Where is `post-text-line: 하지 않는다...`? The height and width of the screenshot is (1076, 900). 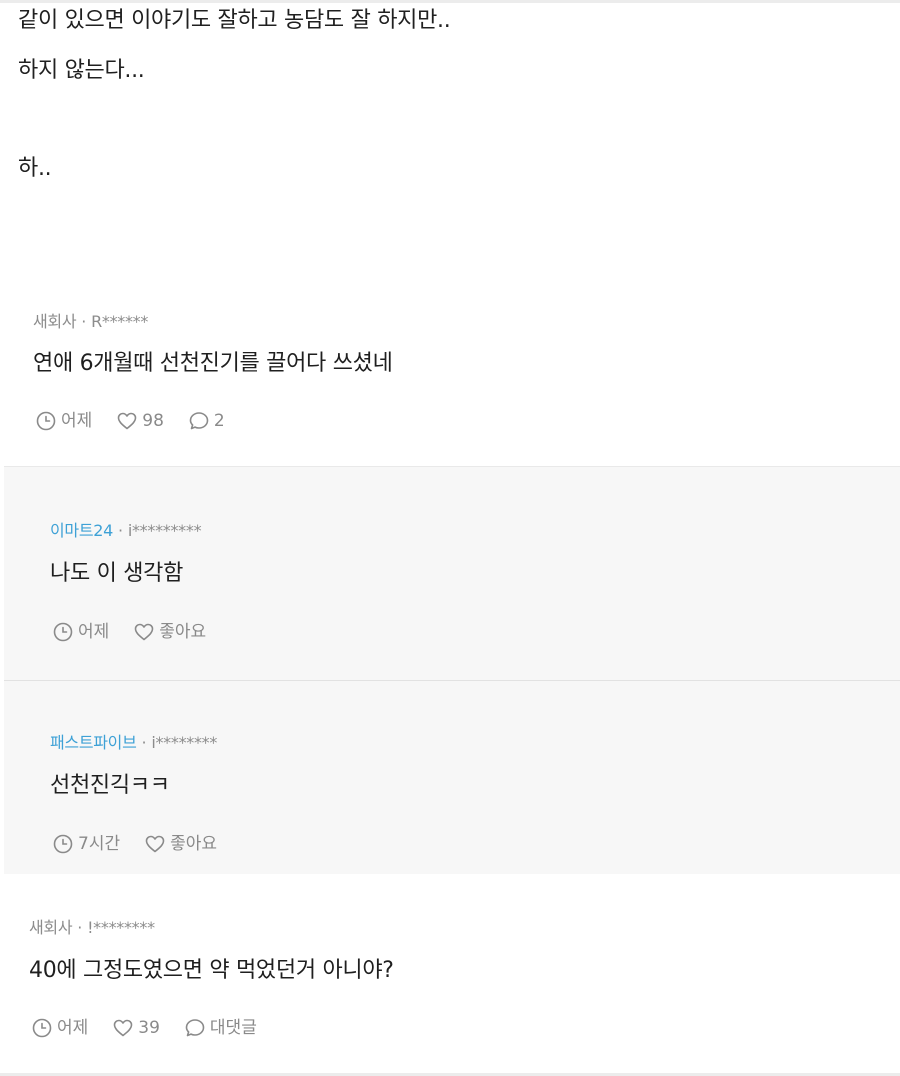
post-text-line: 하지 않는다... is located at coordinates (81, 70).